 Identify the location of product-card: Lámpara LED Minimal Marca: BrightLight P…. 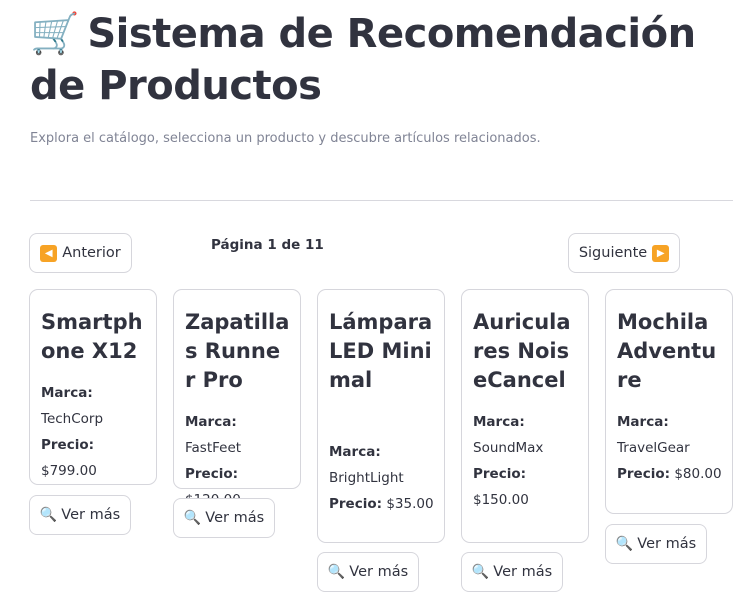
(381, 416).